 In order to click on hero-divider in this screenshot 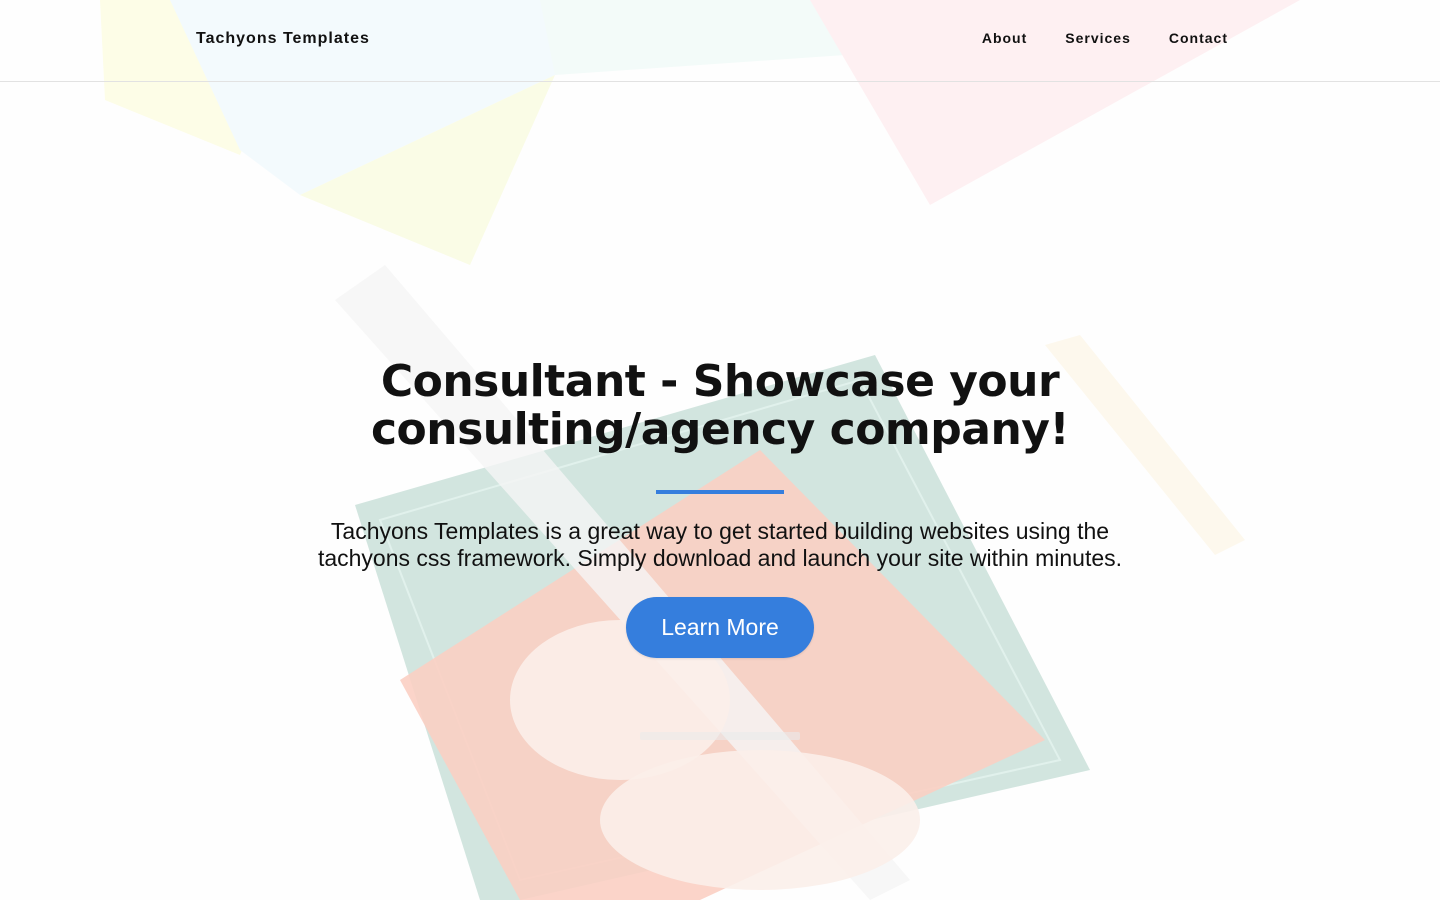, I will do `click(720, 492)`.